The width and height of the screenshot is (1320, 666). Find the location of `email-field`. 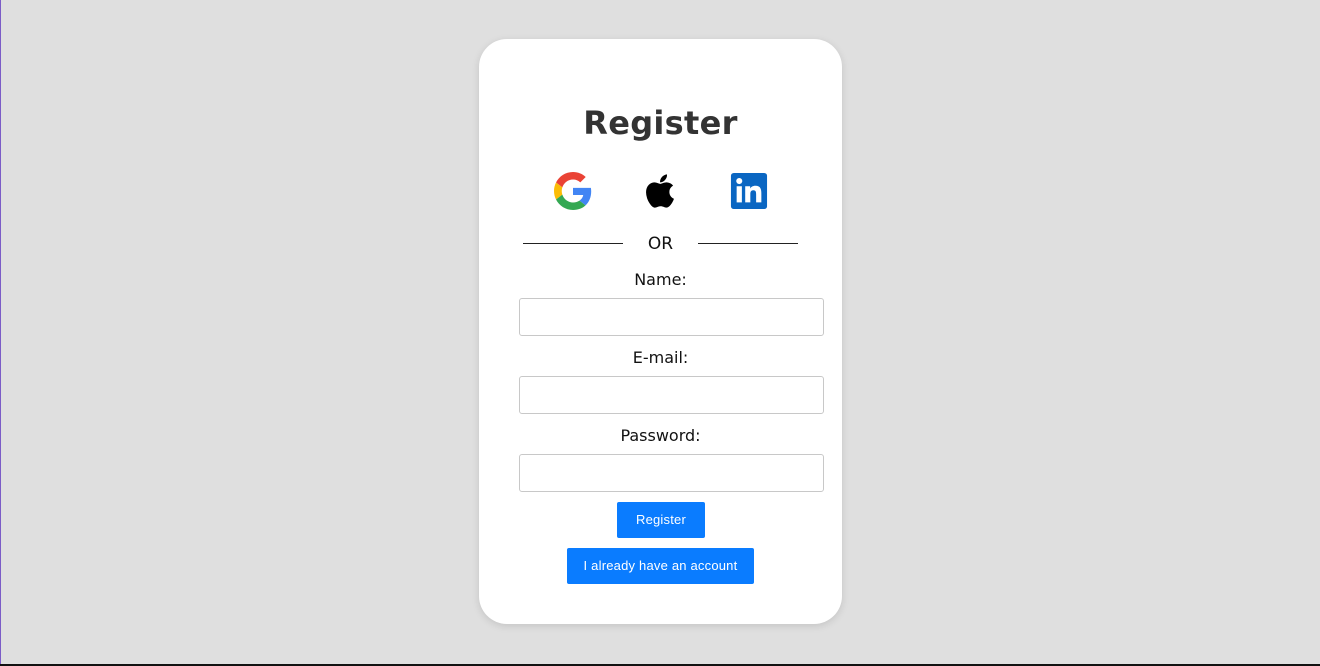

email-field is located at coordinates (671, 395).